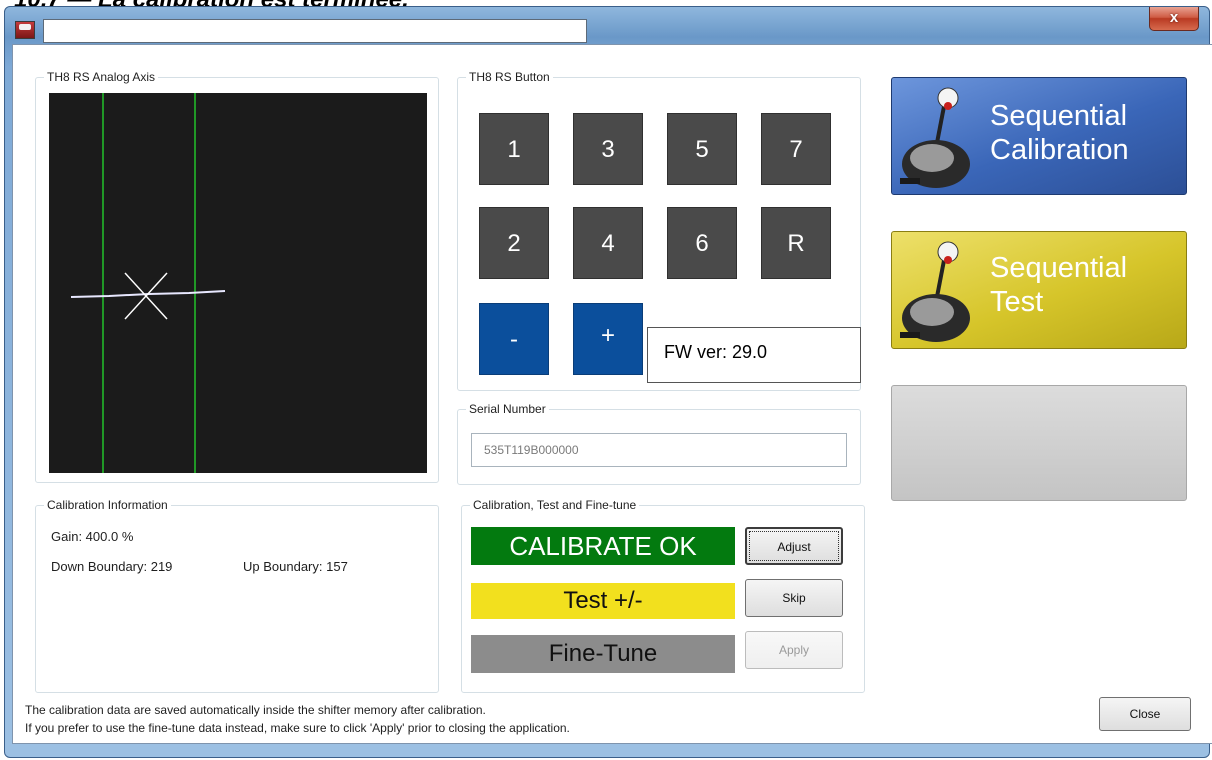 Image resolution: width=1212 pixels, height=760 pixels. What do you see at coordinates (603, 601) in the screenshot?
I see `test-status: Test +/-` at bounding box center [603, 601].